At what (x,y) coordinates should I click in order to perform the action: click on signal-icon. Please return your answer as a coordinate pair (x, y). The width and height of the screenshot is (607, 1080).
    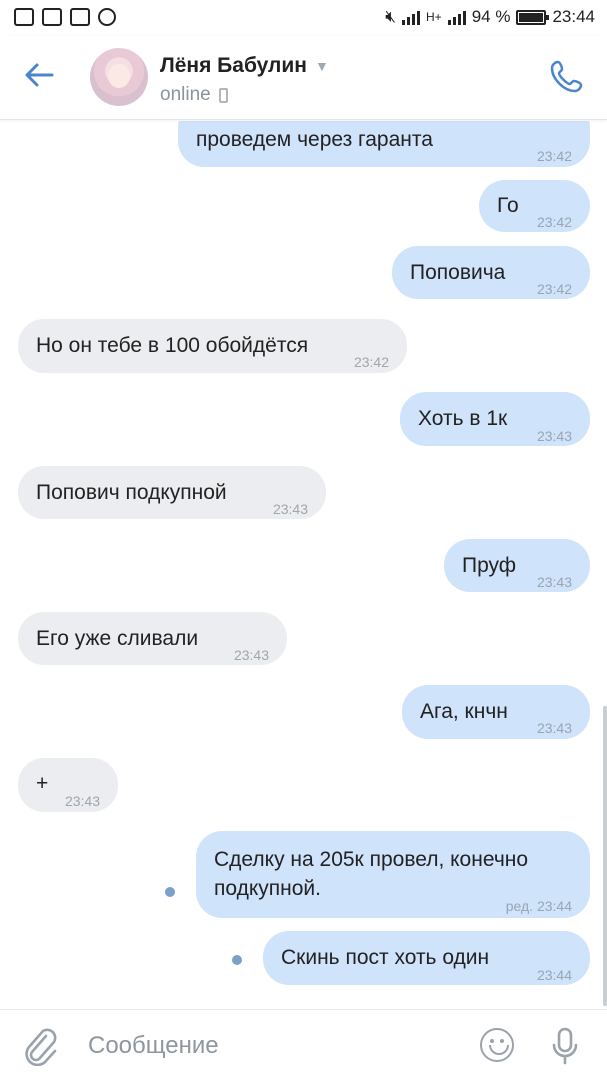
    Looking at the image, I should click on (411, 17).